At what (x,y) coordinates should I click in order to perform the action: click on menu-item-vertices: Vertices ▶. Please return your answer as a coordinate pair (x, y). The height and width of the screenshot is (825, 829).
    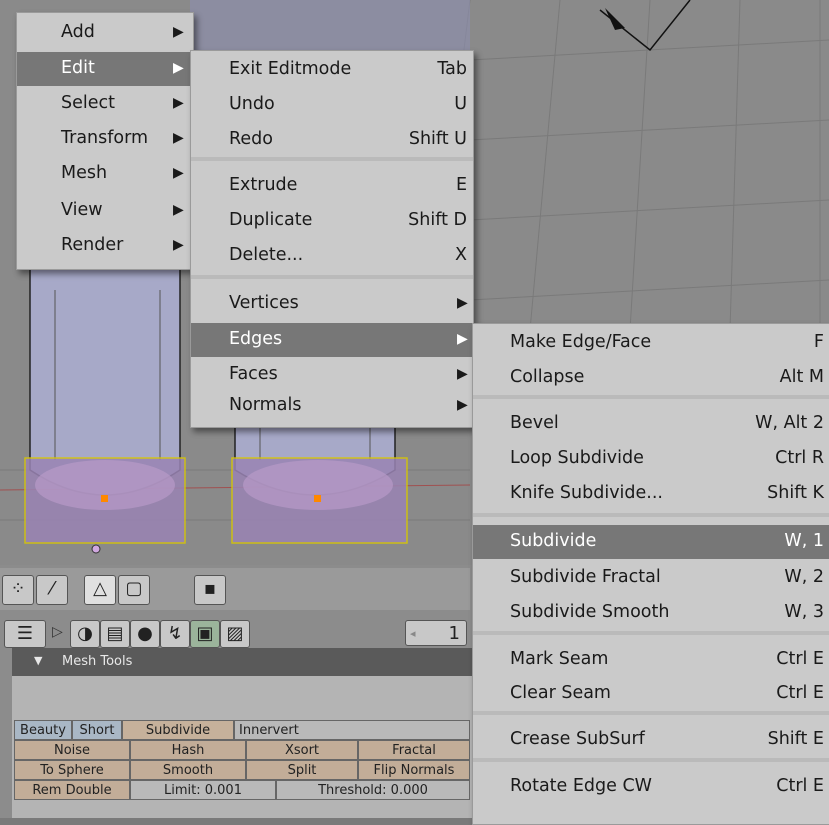
    Looking at the image, I should click on (332, 304).